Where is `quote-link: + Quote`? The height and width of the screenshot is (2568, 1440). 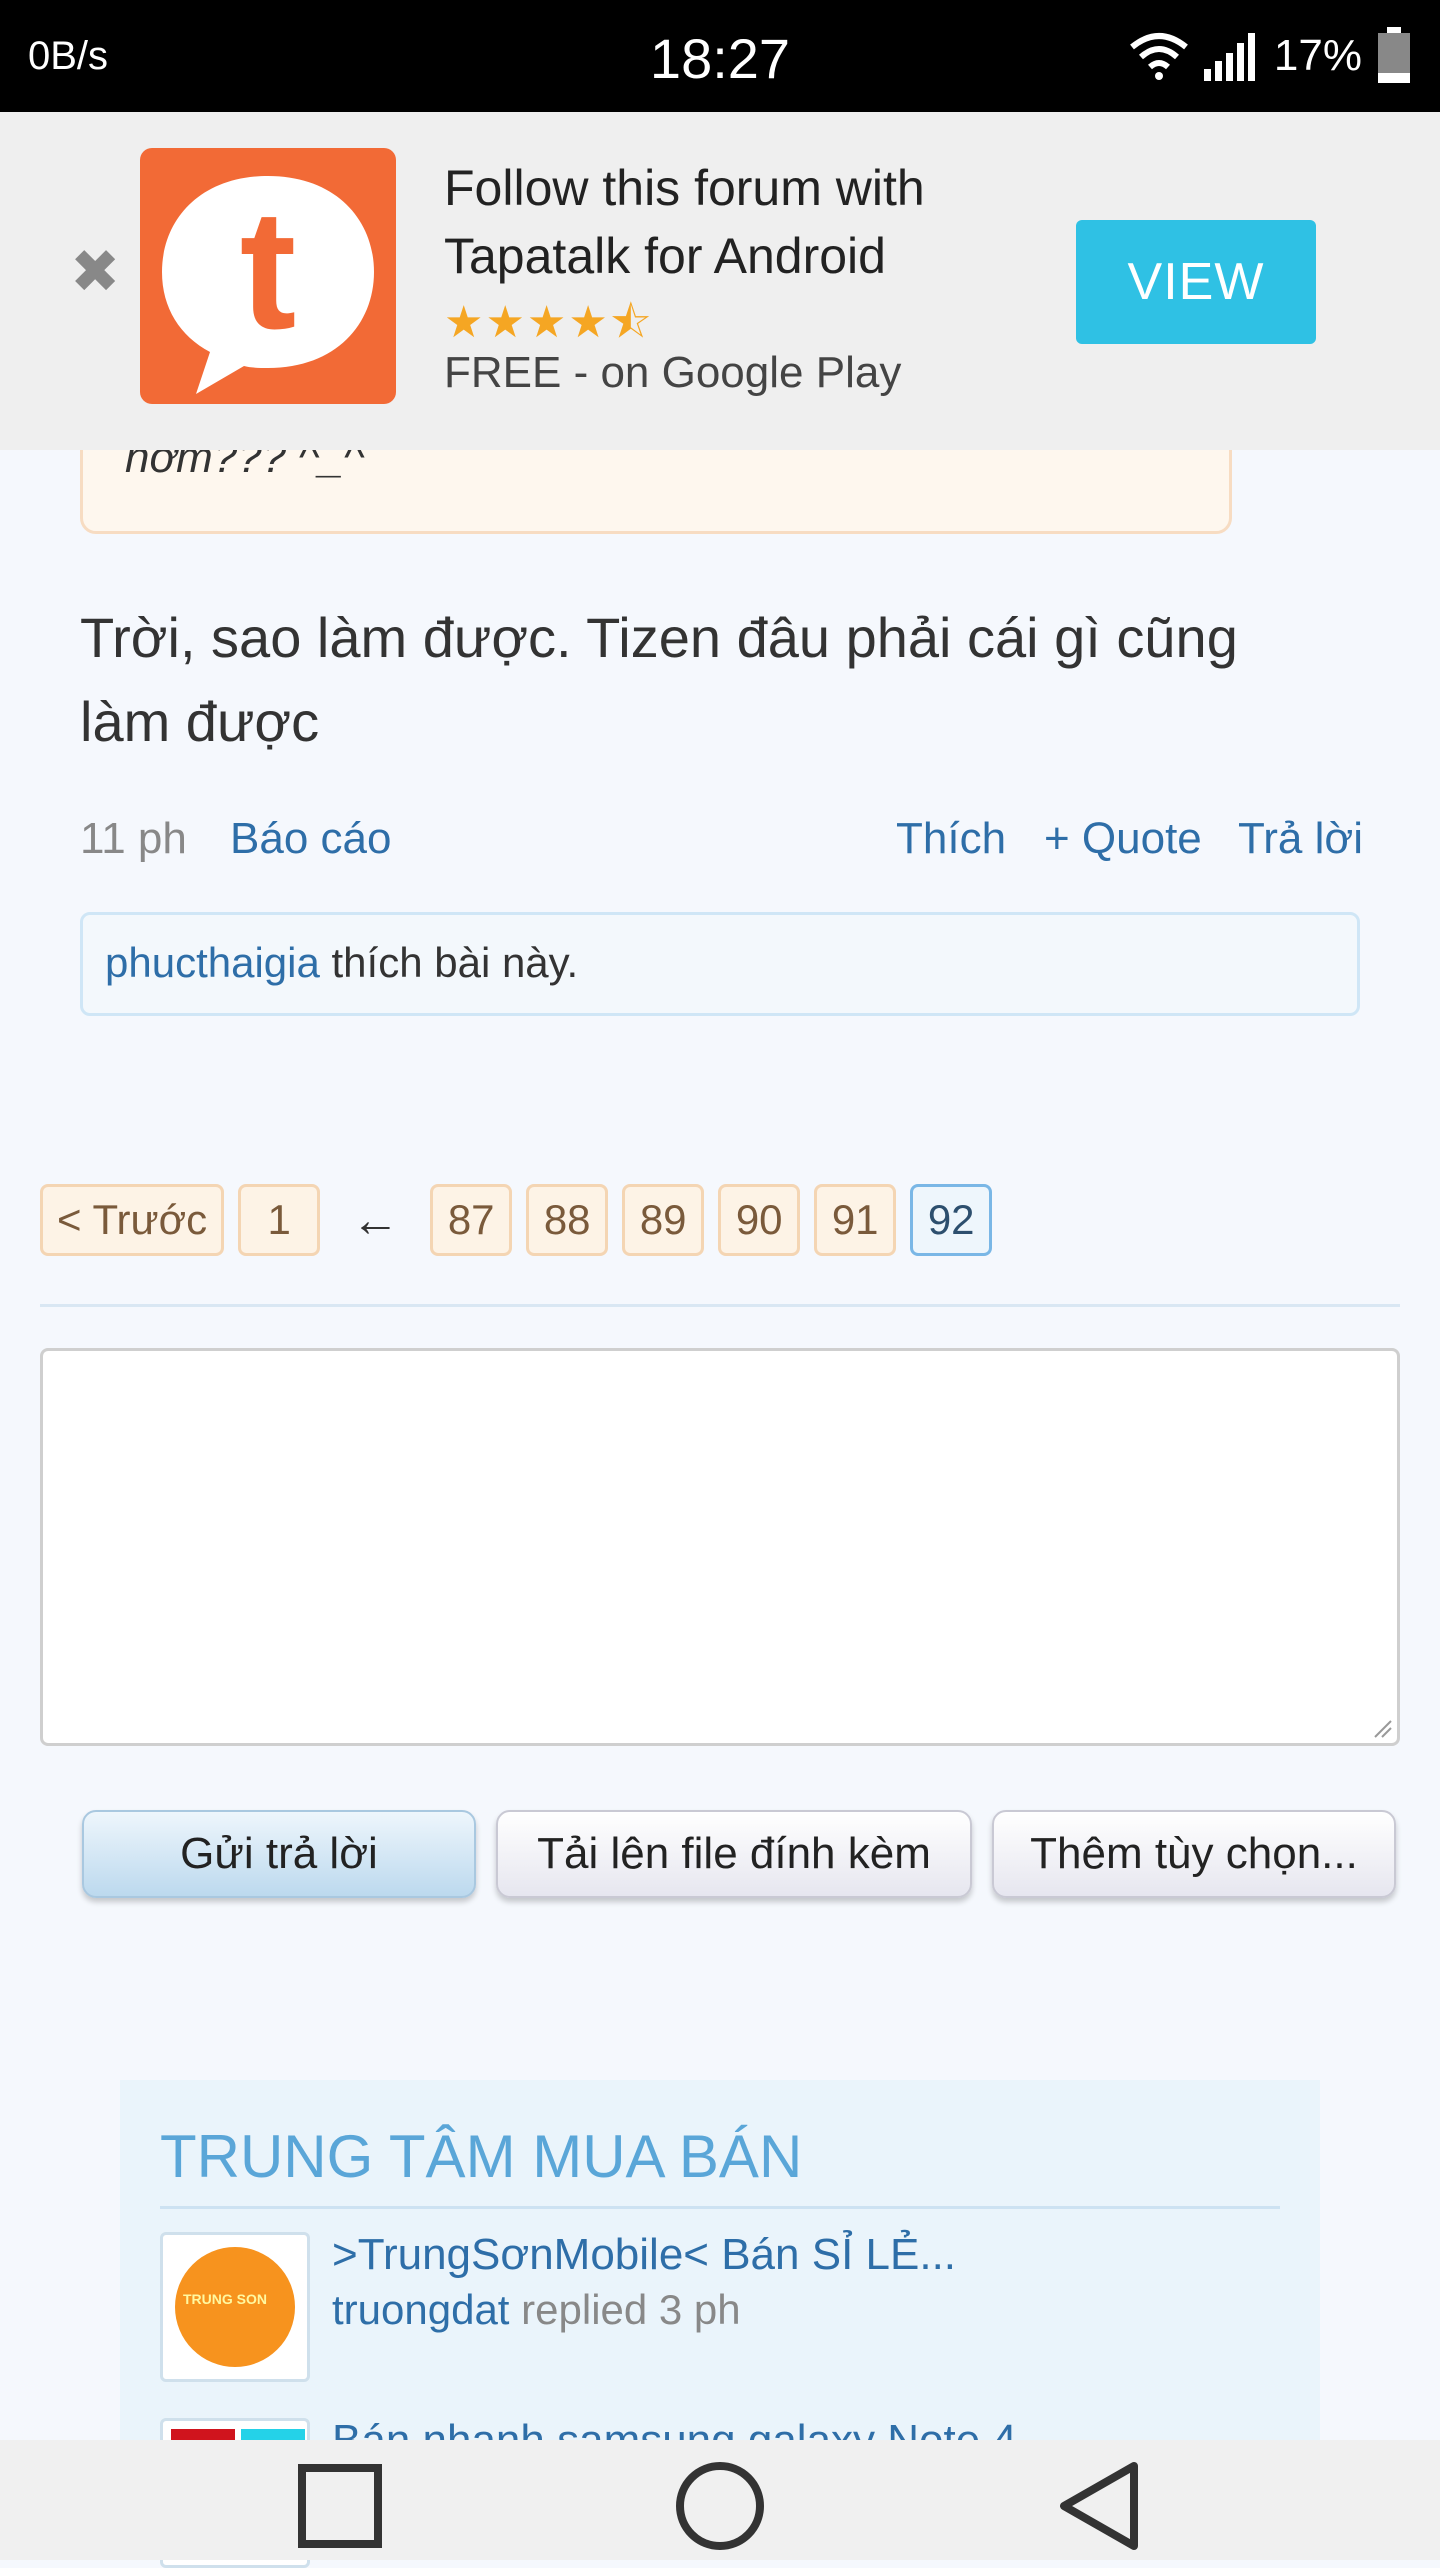 quote-link: + Quote is located at coordinates (1123, 839).